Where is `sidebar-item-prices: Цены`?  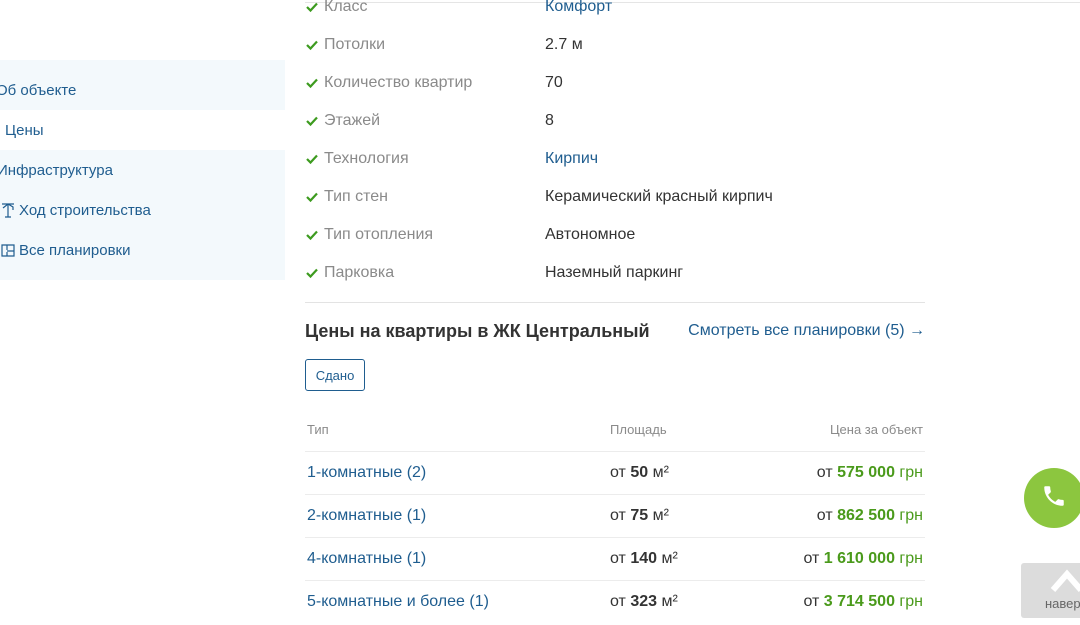
sidebar-item-prices: Цены is located at coordinates (142, 130).